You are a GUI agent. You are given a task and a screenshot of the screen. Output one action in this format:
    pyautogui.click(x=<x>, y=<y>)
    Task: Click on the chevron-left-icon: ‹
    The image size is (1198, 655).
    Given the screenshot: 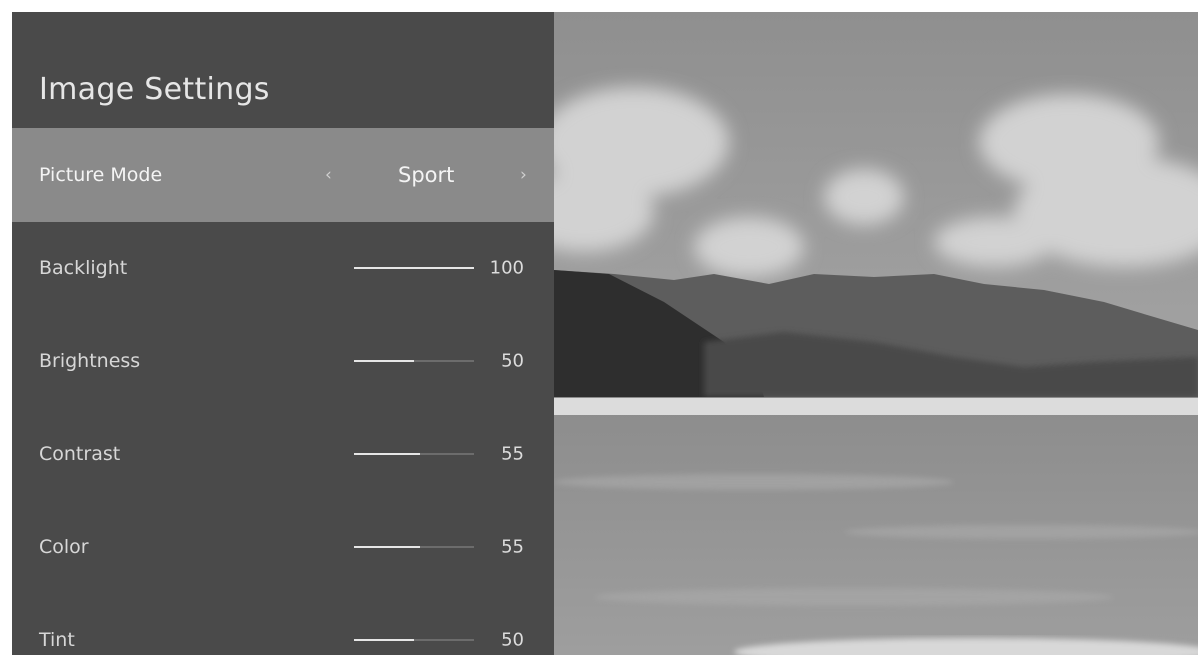 What is the action you would take?
    pyautogui.click(x=328, y=175)
    